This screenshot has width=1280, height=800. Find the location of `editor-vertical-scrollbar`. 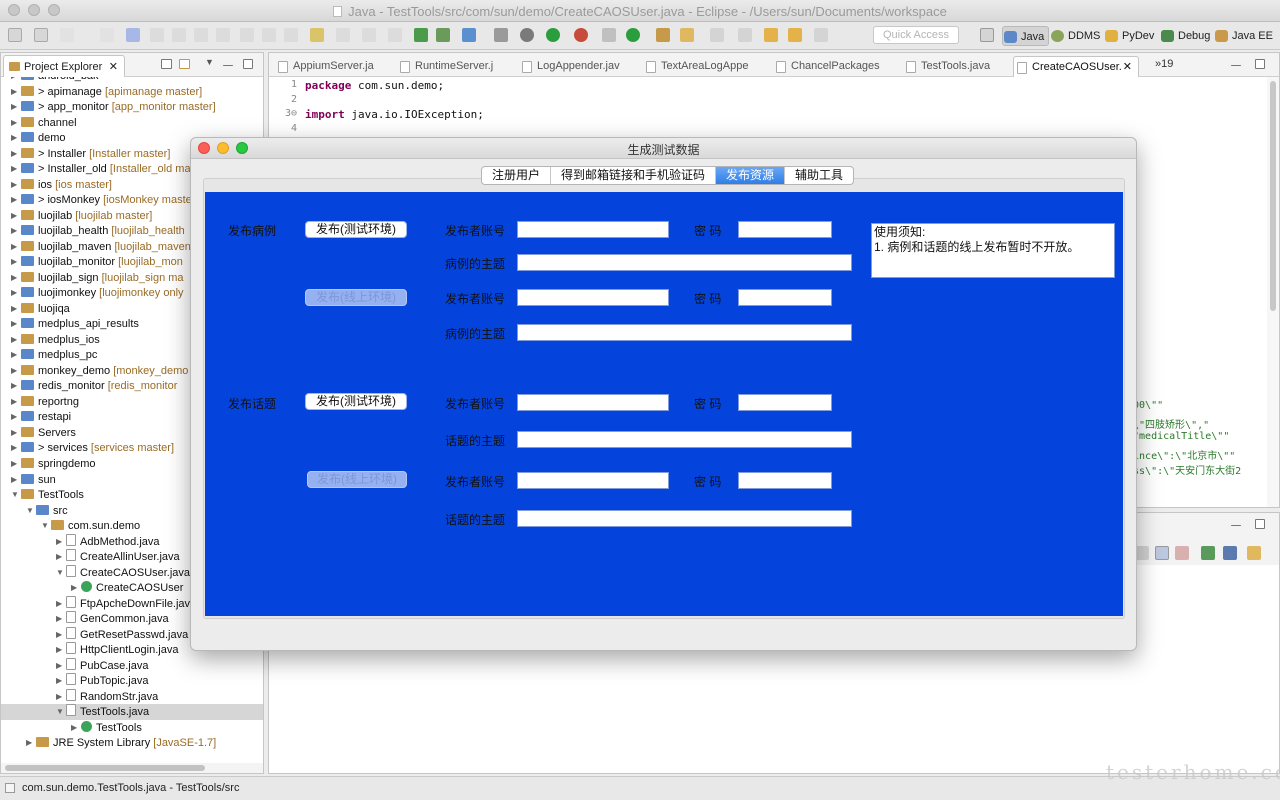

editor-vertical-scrollbar is located at coordinates (1273, 292).